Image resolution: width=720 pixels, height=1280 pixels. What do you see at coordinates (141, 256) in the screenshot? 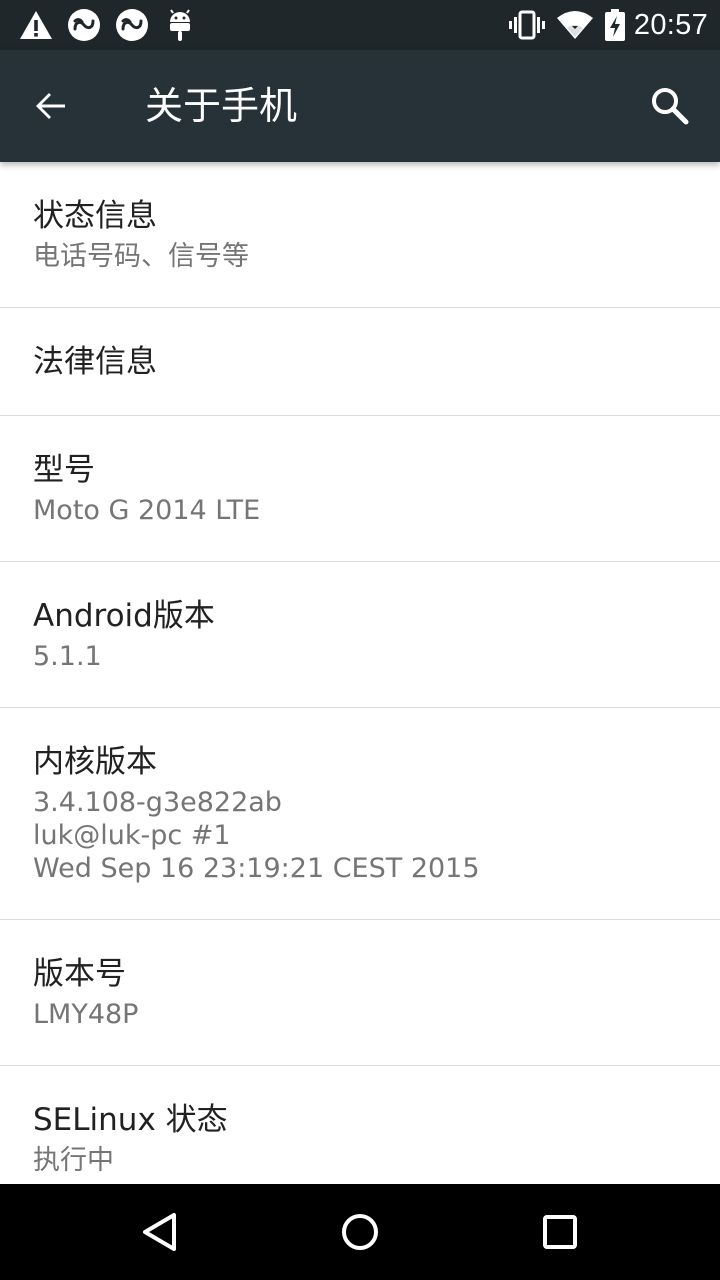
I see `list-item-summary: 电话号码、信号等` at bounding box center [141, 256].